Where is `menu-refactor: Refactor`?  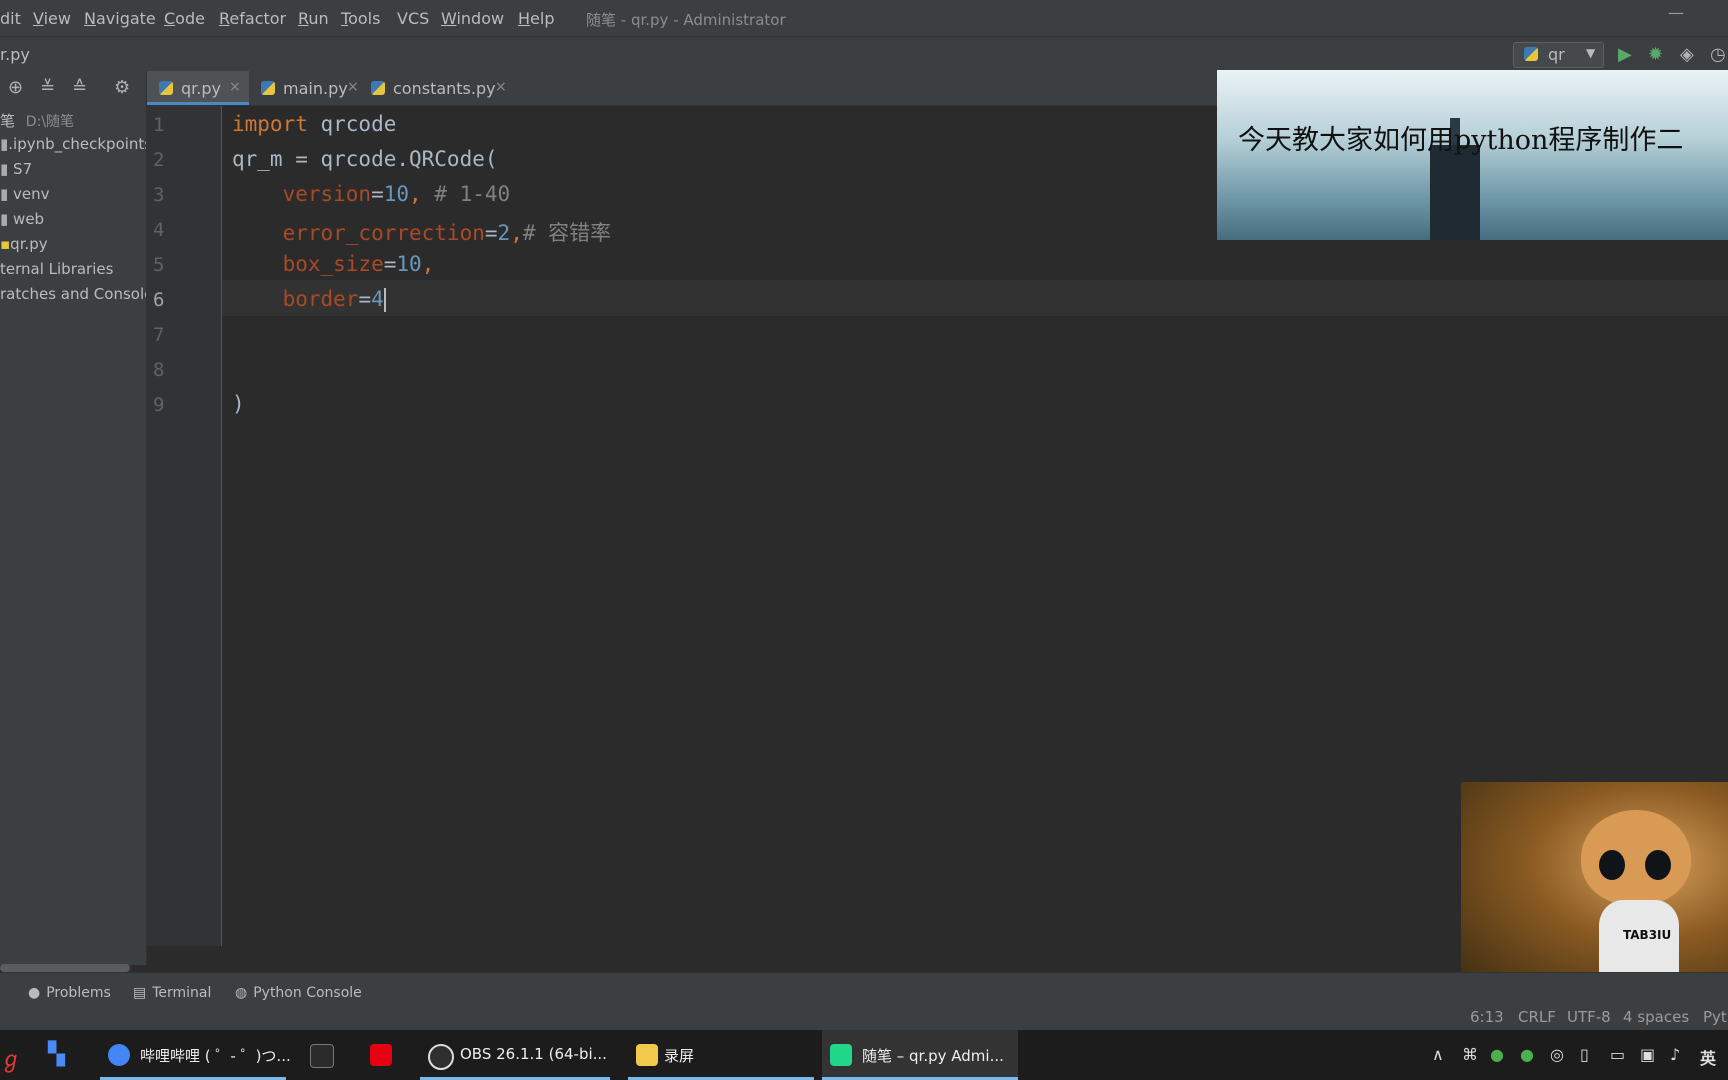 menu-refactor: Refactor is located at coordinates (252, 18).